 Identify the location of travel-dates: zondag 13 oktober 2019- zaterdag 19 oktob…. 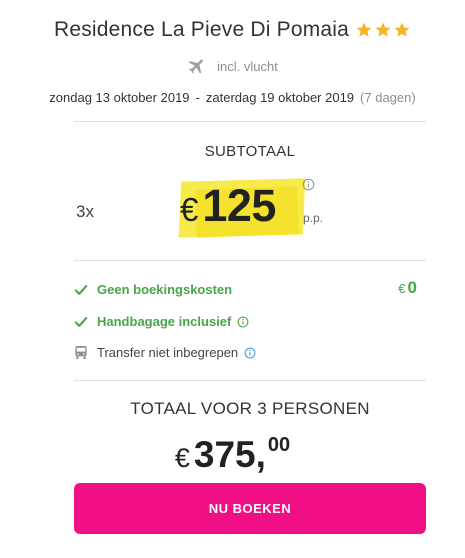
(232, 97).